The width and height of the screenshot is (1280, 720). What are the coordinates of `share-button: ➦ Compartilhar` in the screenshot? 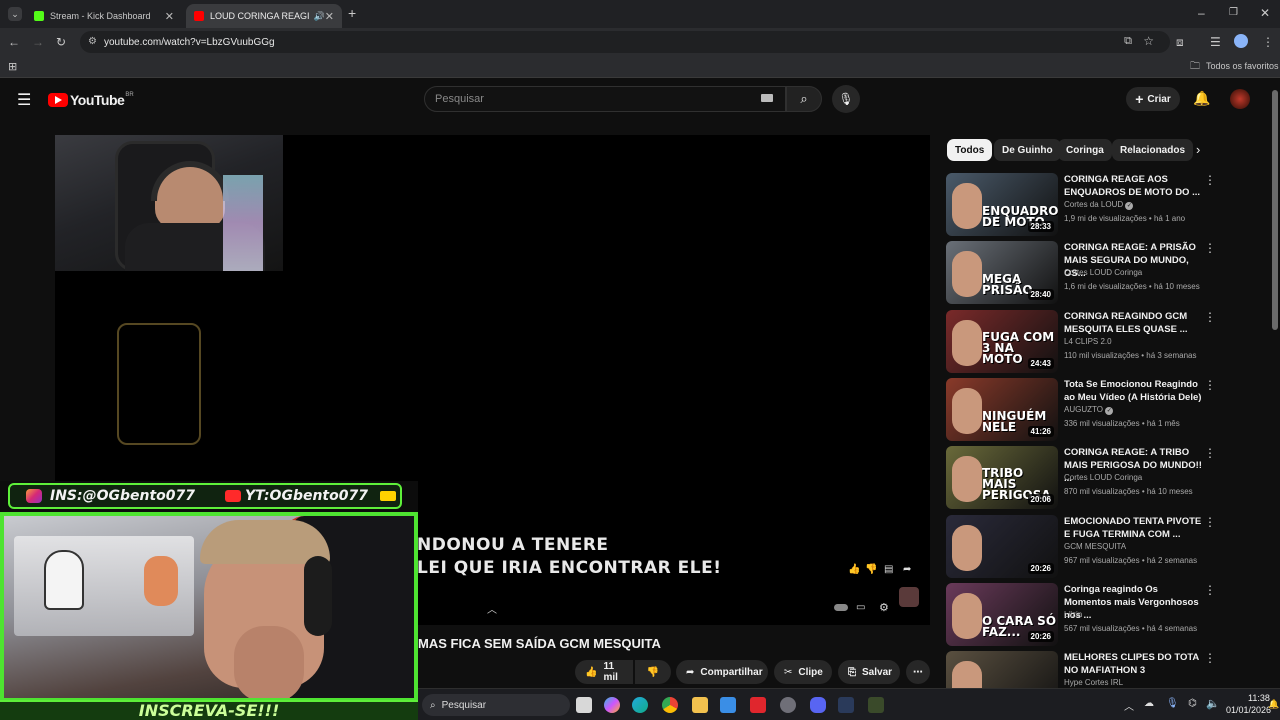 It's located at (722, 672).